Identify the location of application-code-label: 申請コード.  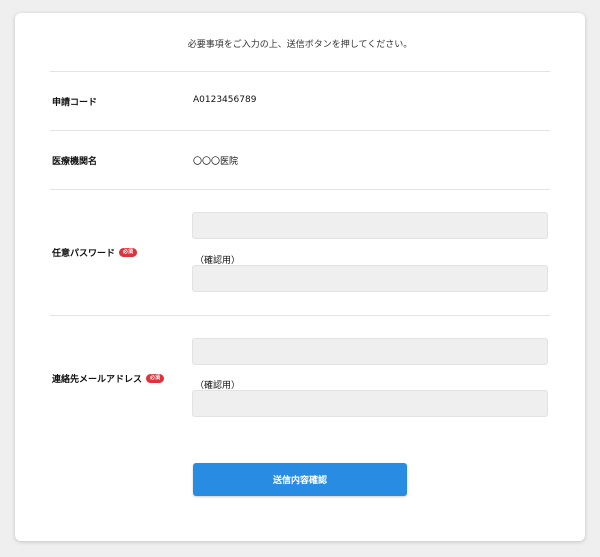
(74, 101).